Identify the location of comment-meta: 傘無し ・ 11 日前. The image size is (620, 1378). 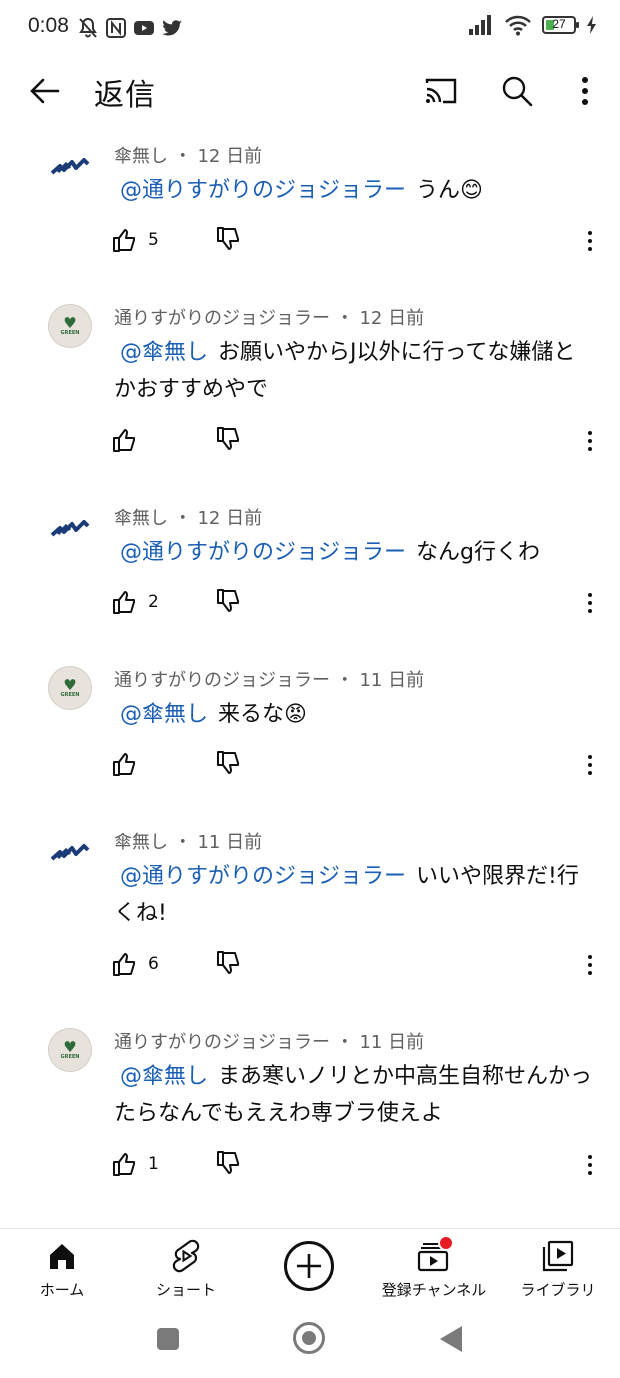
(188, 841).